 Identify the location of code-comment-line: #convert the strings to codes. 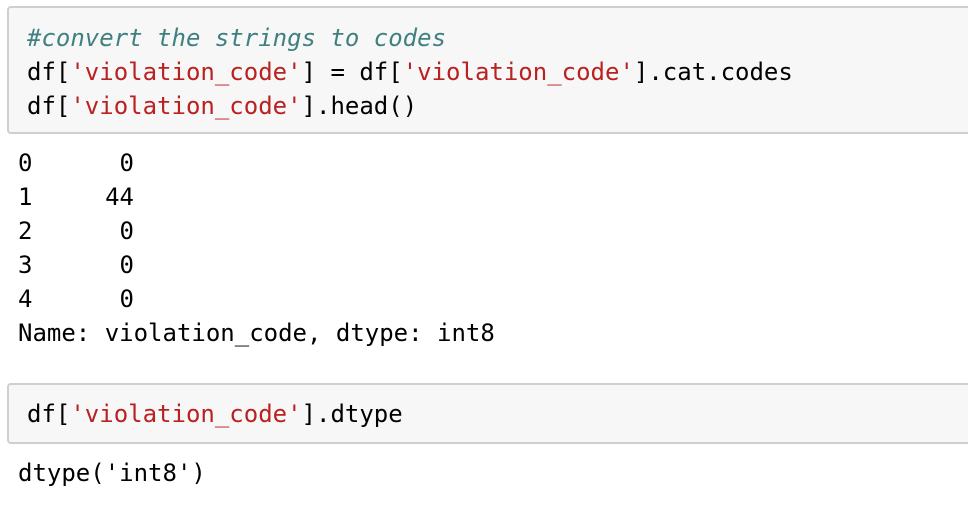
(236, 38).